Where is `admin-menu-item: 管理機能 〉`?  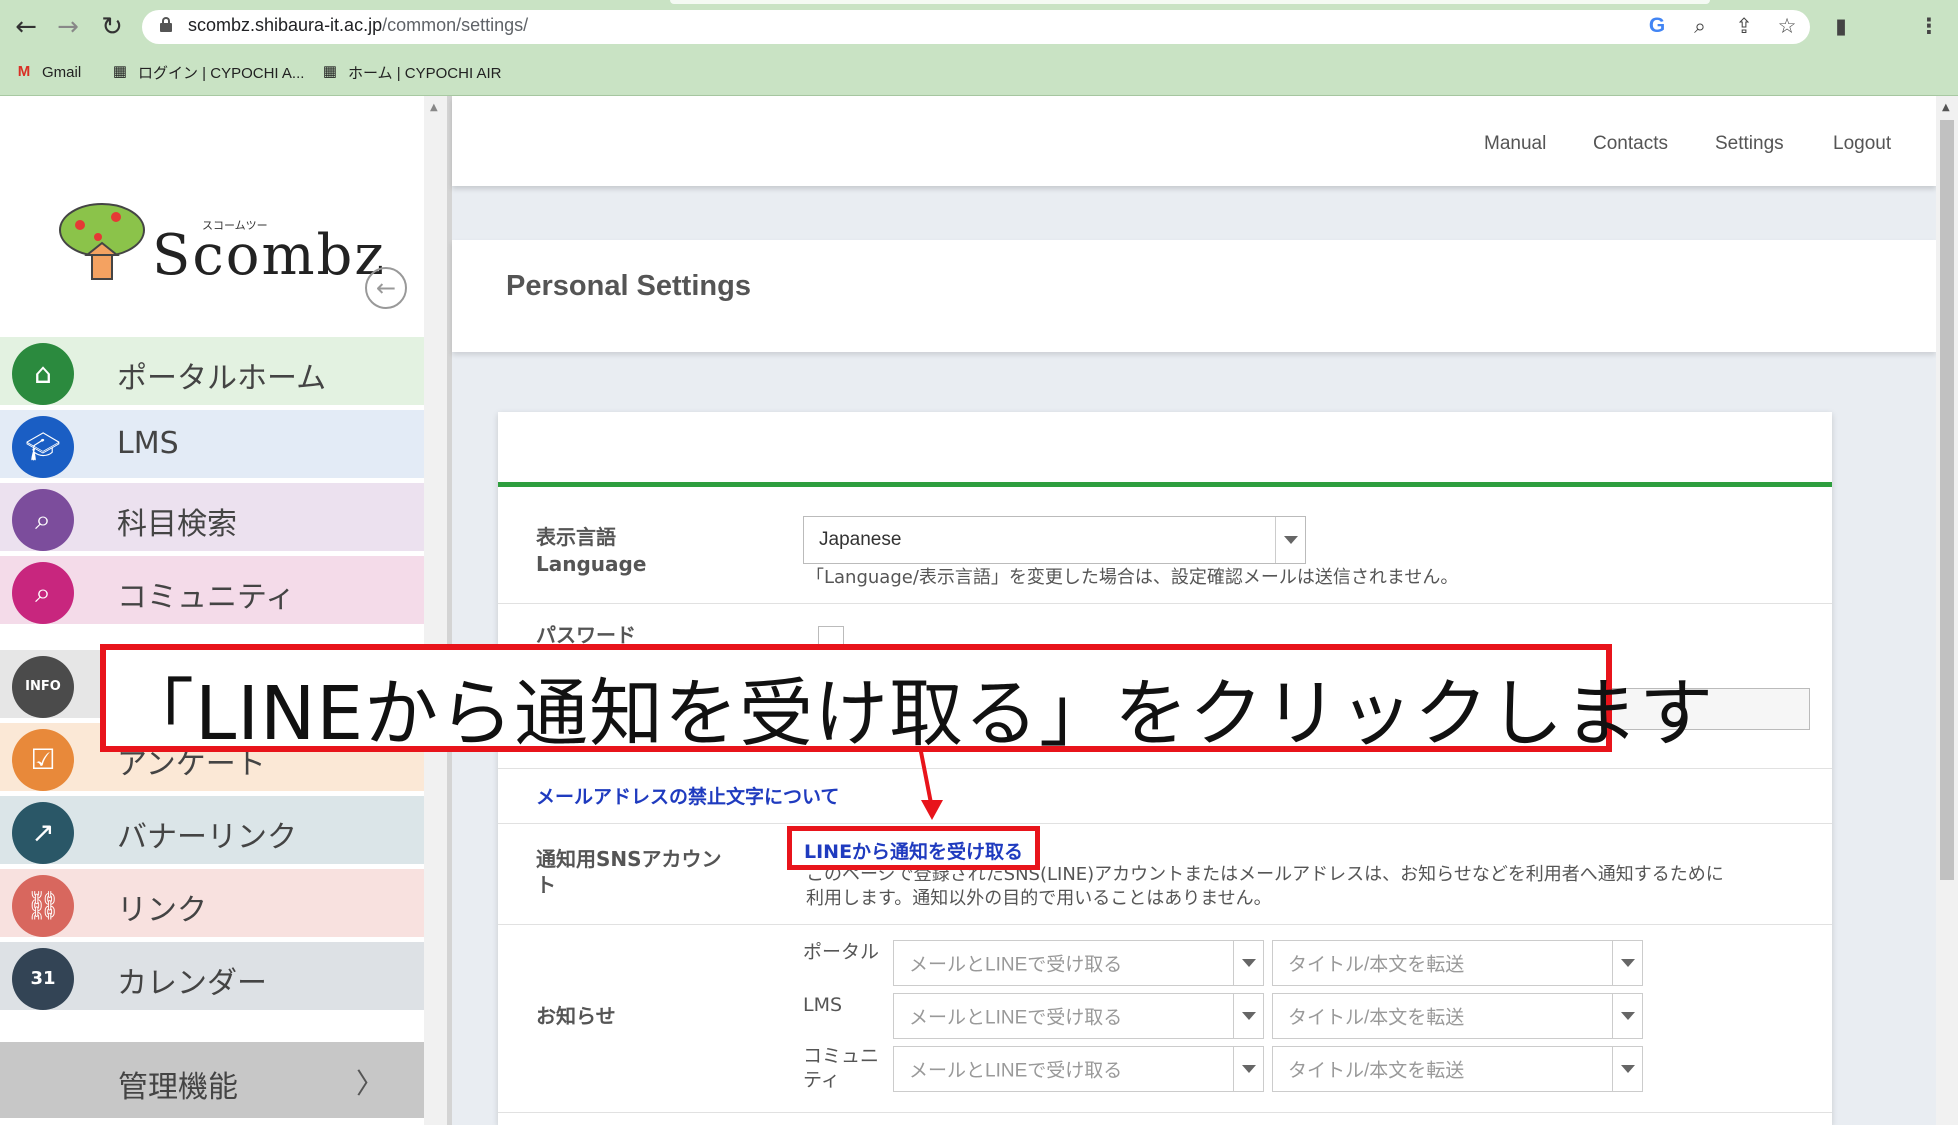
admin-menu-item: 管理機能 〉 is located at coordinates (212, 1081).